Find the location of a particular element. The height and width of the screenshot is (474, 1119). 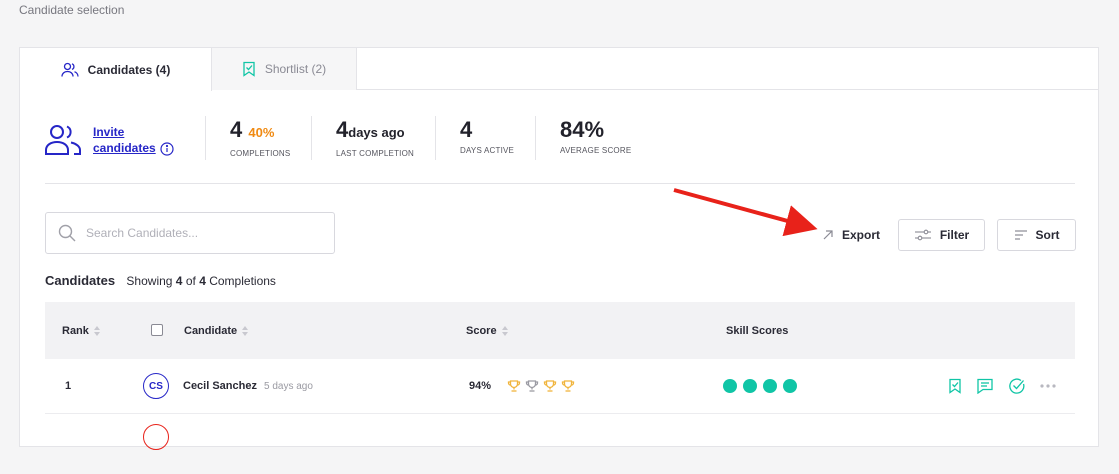

more-options-icon is located at coordinates (1048, 386).